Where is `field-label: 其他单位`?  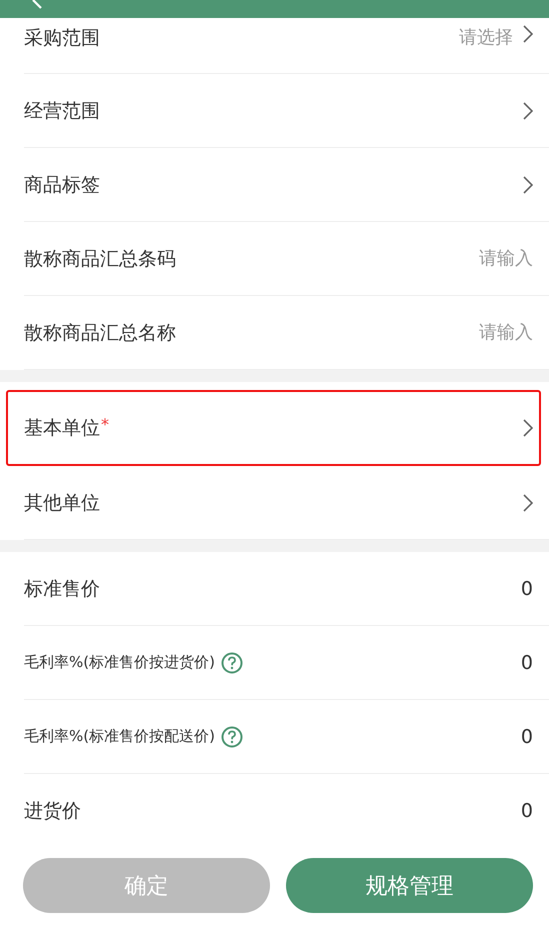 field-label: 其他单位 is located at coordinates (62, 503).